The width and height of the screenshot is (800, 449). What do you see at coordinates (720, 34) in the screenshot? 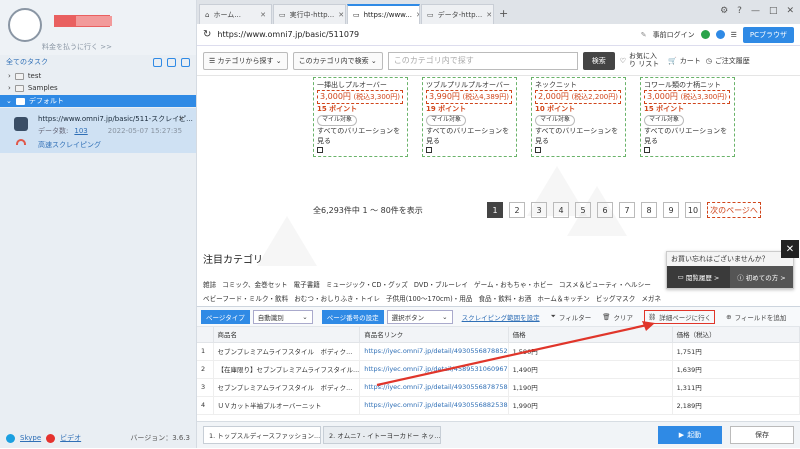
I see `user-icon` at bounding box center [720, 34].